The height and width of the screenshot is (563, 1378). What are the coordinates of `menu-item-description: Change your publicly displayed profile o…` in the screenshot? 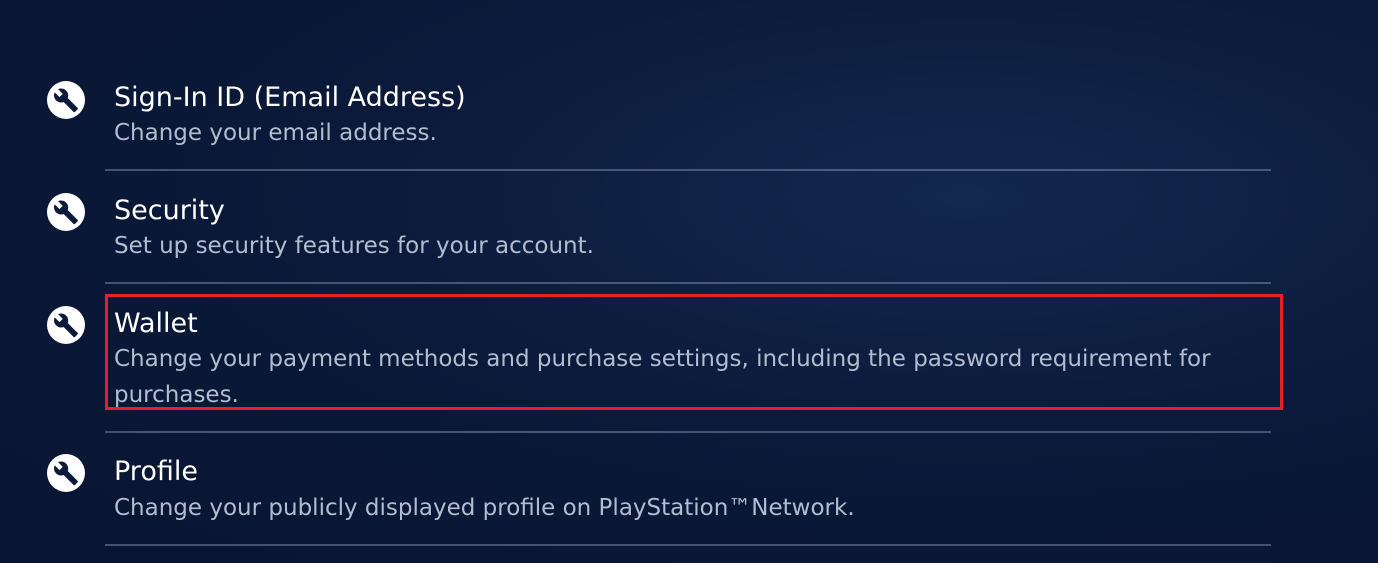 It's located at (484, 508).